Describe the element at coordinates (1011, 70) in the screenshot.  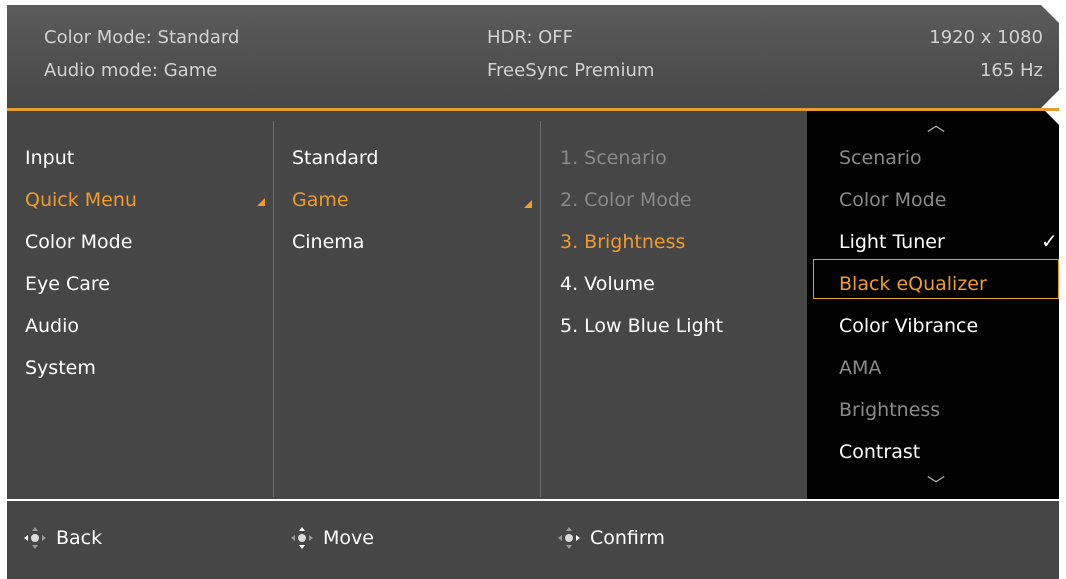
I see `refresh-rate-status: 165 Hz` at that location.